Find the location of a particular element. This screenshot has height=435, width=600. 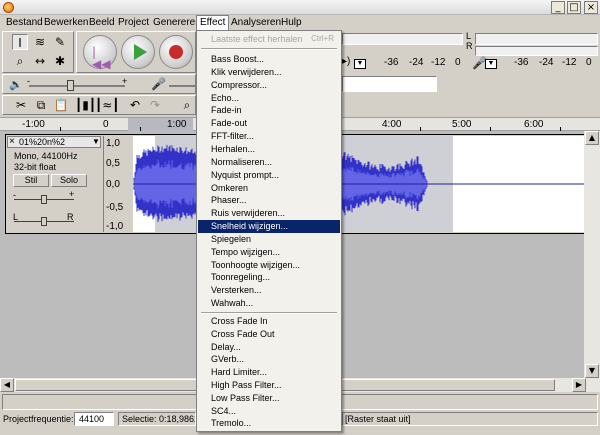

draw-tool-icon: ✎ is located at coordinates (60, 42).